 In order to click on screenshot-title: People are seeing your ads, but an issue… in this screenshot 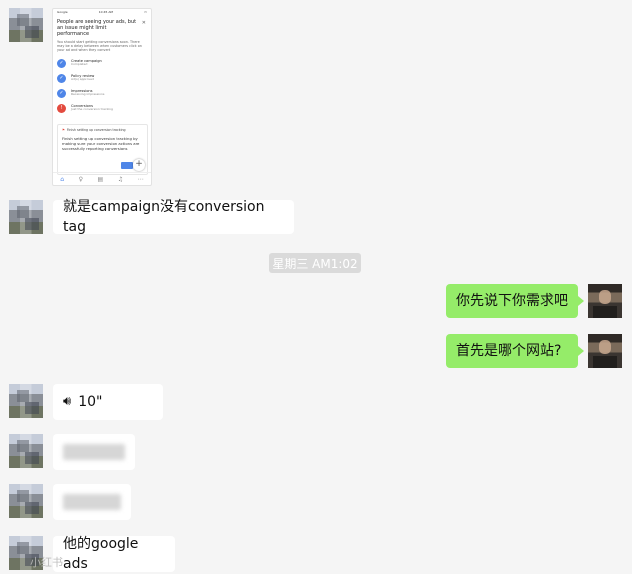, I will do `click(97, 28)`.